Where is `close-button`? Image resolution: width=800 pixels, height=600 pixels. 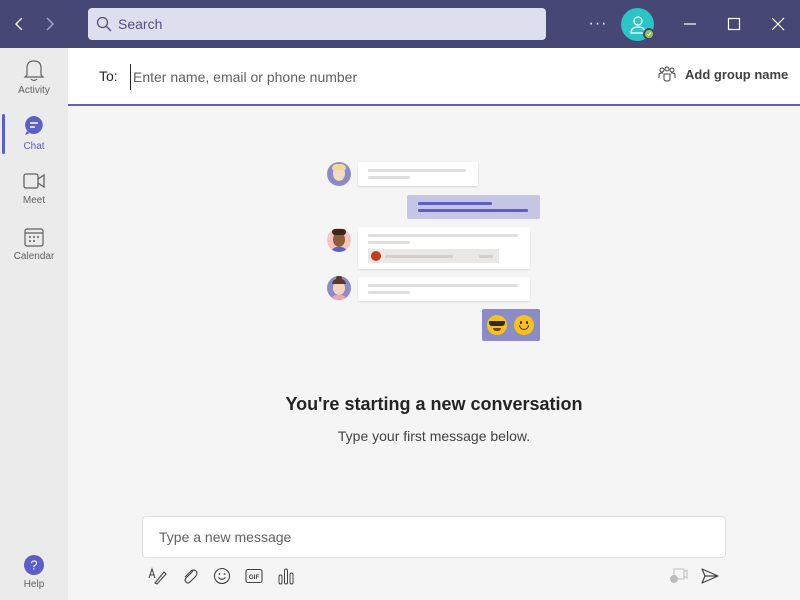 close-button is located at coordinates (778, 24).